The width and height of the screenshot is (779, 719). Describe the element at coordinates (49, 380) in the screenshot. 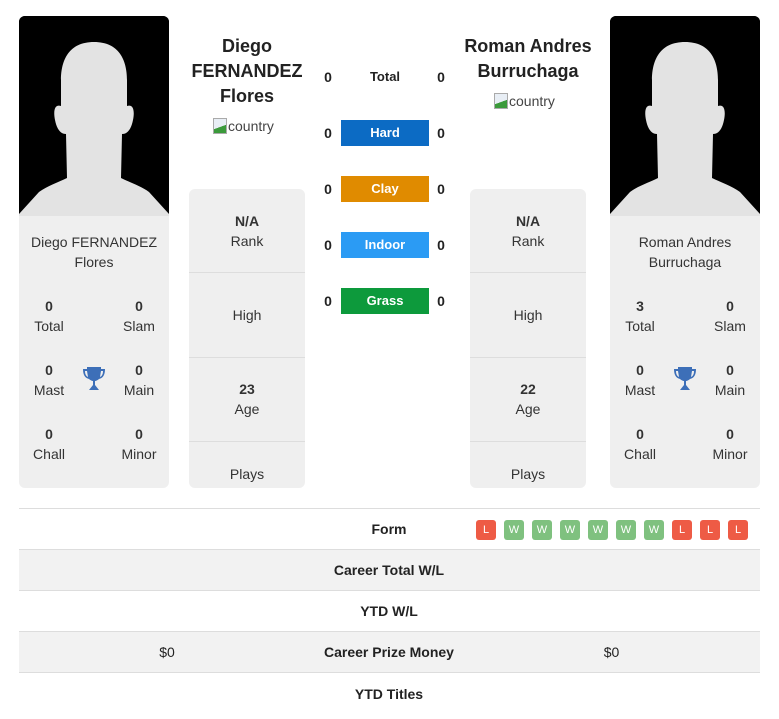

I see `player1-mast-titles: 0 Mast` at that location.